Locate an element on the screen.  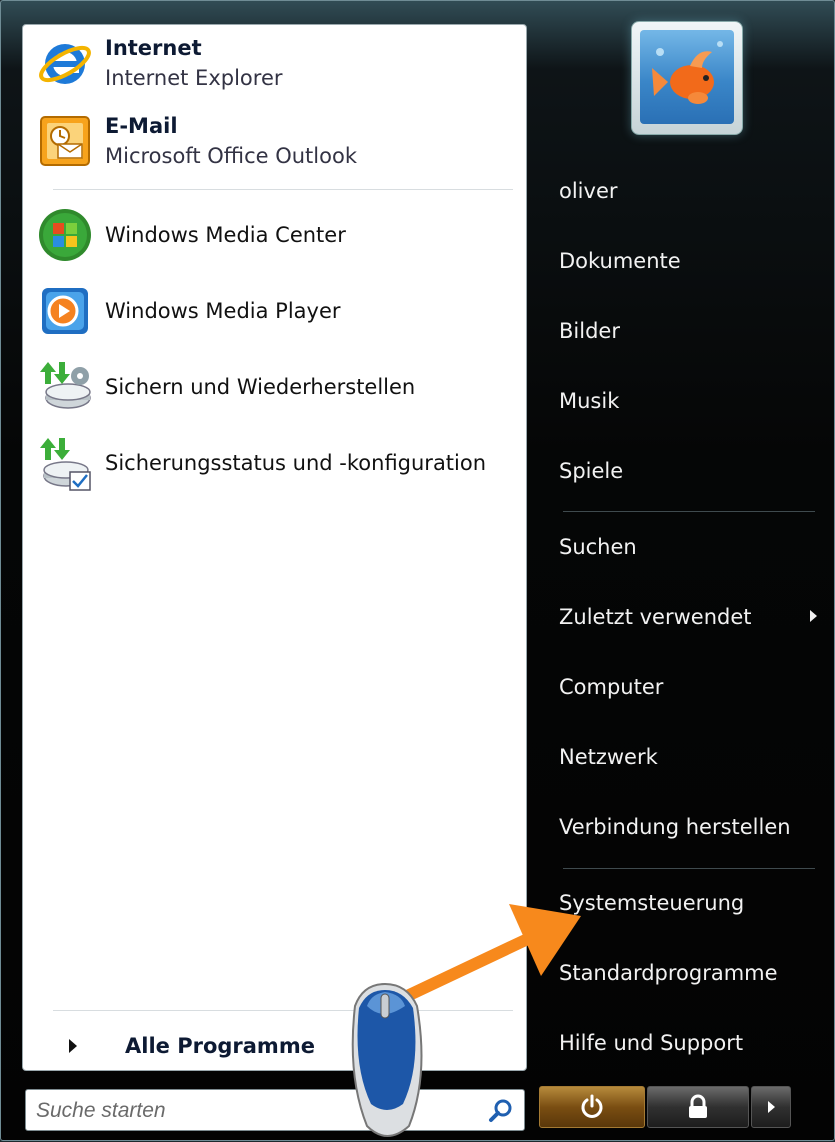
all-programs-label: Alle Programme is located at coordinates (220, 1046).